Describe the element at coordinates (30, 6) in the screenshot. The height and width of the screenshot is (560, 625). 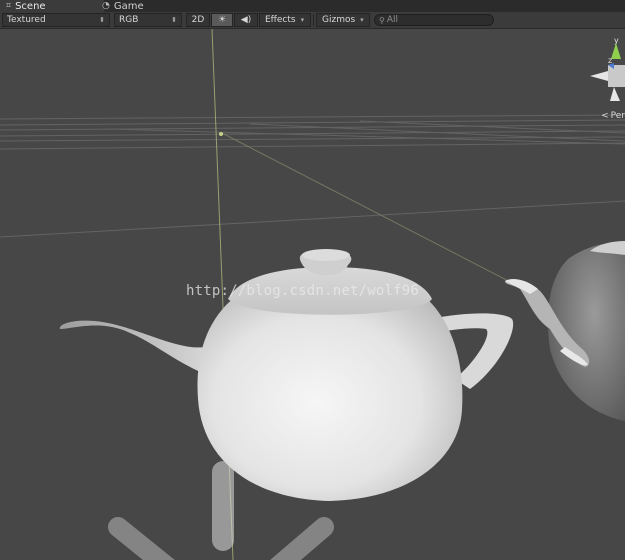
I see `tab-scene-label: Scene` at that location.